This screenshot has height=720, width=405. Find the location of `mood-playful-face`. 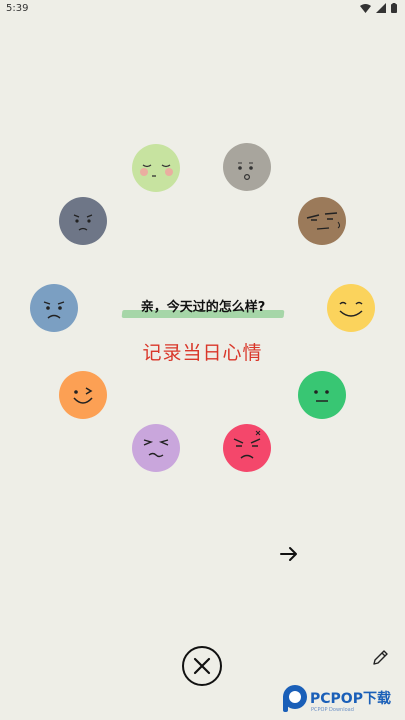

mood-playful-face is located at coordinates (83, 395).